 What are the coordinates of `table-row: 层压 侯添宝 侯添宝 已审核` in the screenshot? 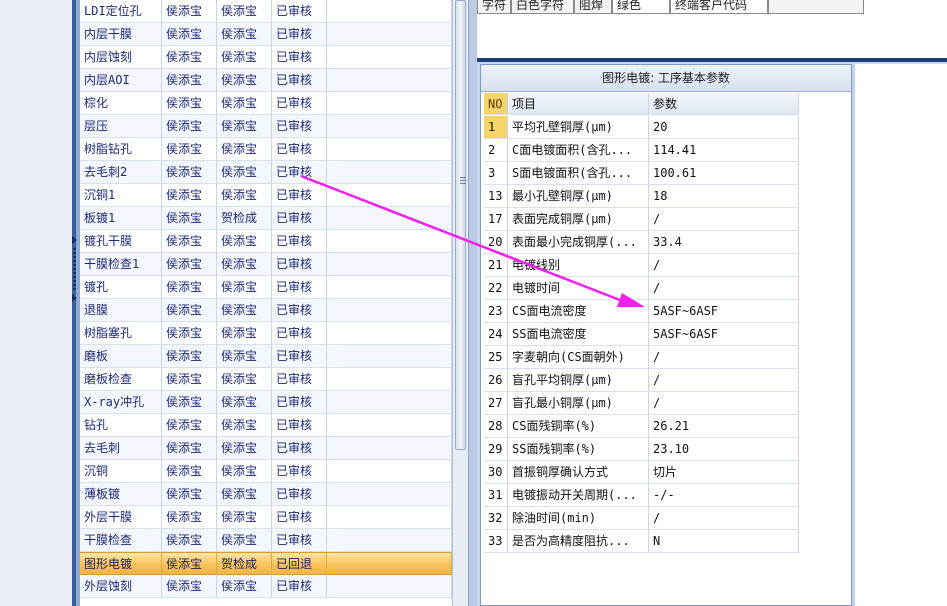 It's located at (266, 126).